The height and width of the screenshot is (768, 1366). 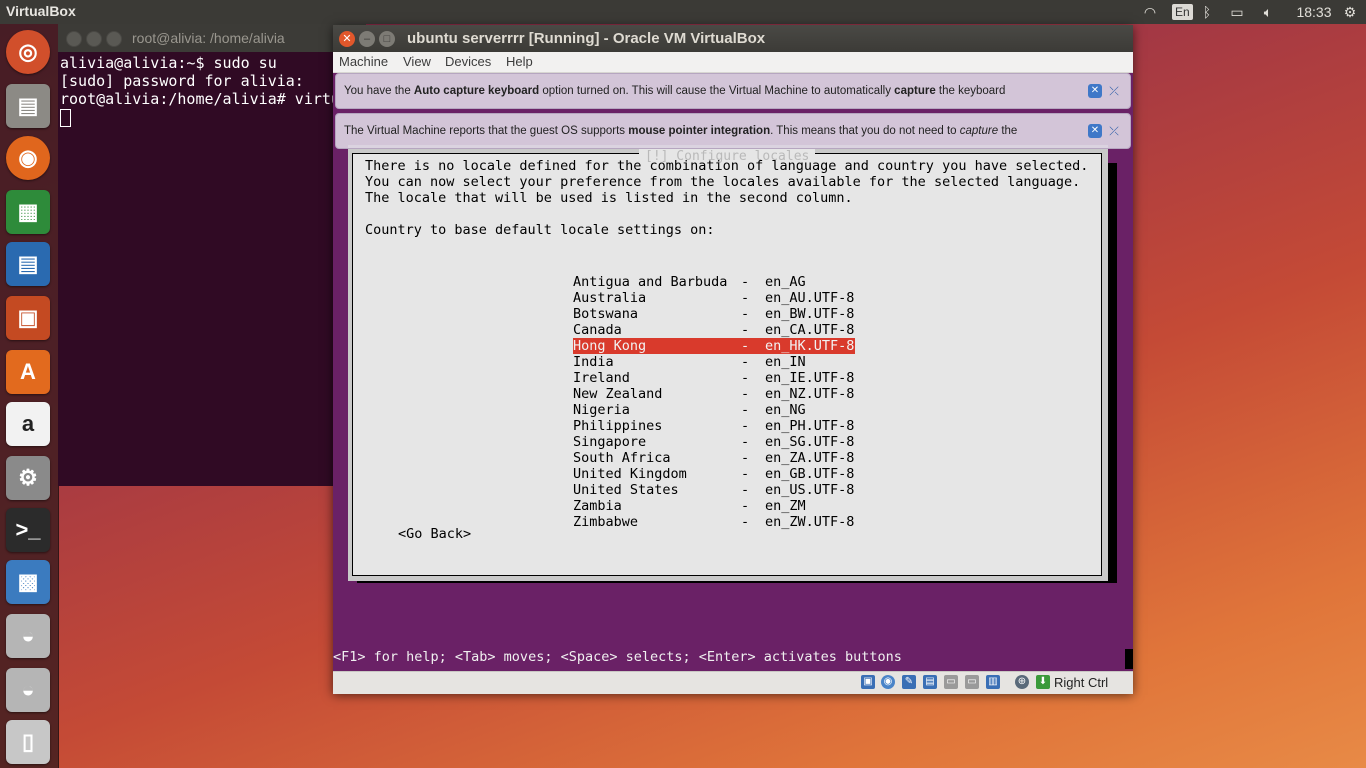 I want to click on locale-code: en_ZA.UTF-8, so click(x=810, y=458).